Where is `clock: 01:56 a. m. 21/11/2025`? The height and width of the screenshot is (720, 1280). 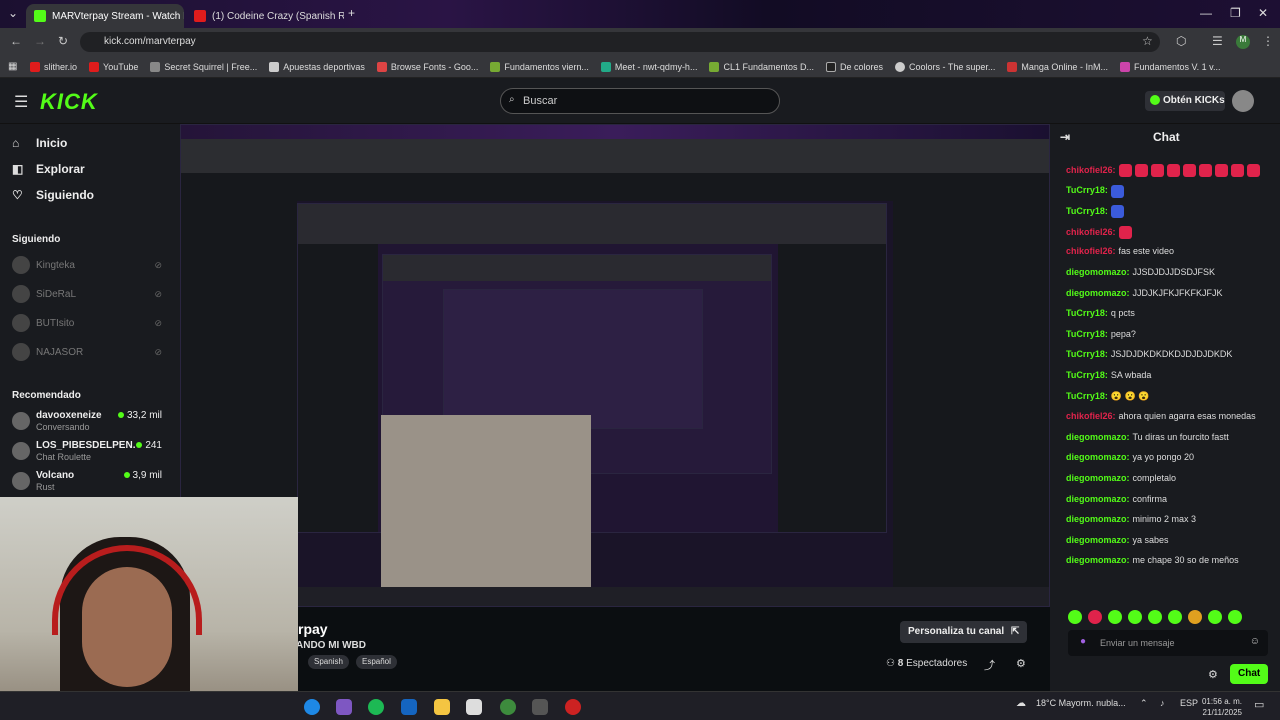
clock: 01:56 a. m. 21/11/2025 is located at coordinates (1221, 707).